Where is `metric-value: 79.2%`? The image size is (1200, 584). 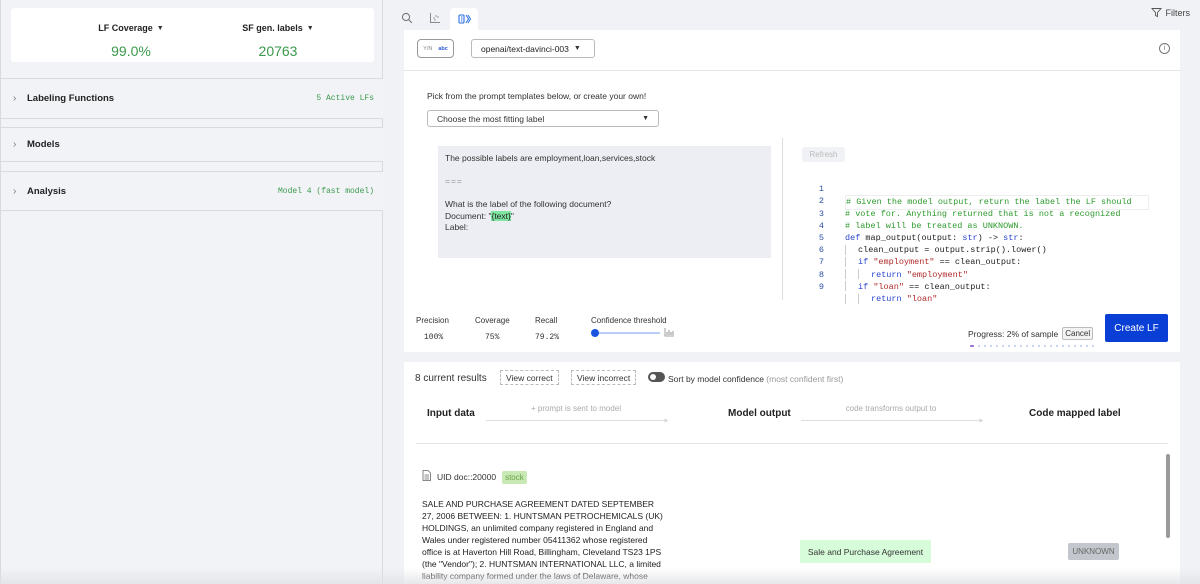 metric-value: 79.2% is located at coordinates (547, 337).